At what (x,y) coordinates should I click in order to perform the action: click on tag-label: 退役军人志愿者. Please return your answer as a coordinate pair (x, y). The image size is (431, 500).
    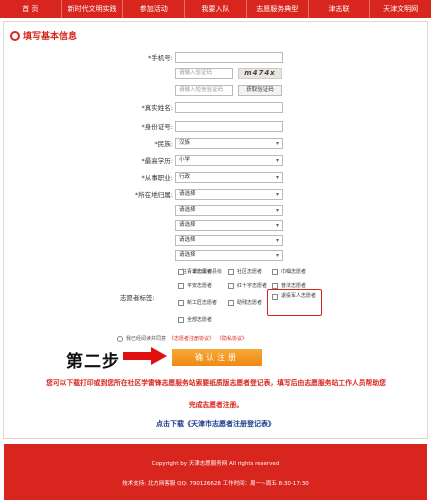
    Looking at the image, I should click on (299, 296).